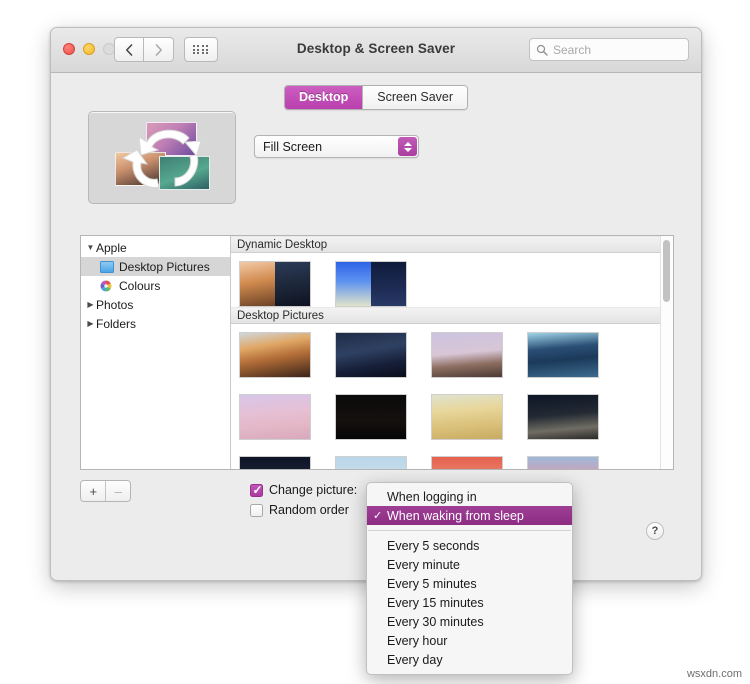  What do you see at coordinates (378, 516) in the screenshot?
I see `checkmark-icon: ✓` at bounding box center [378, 516].